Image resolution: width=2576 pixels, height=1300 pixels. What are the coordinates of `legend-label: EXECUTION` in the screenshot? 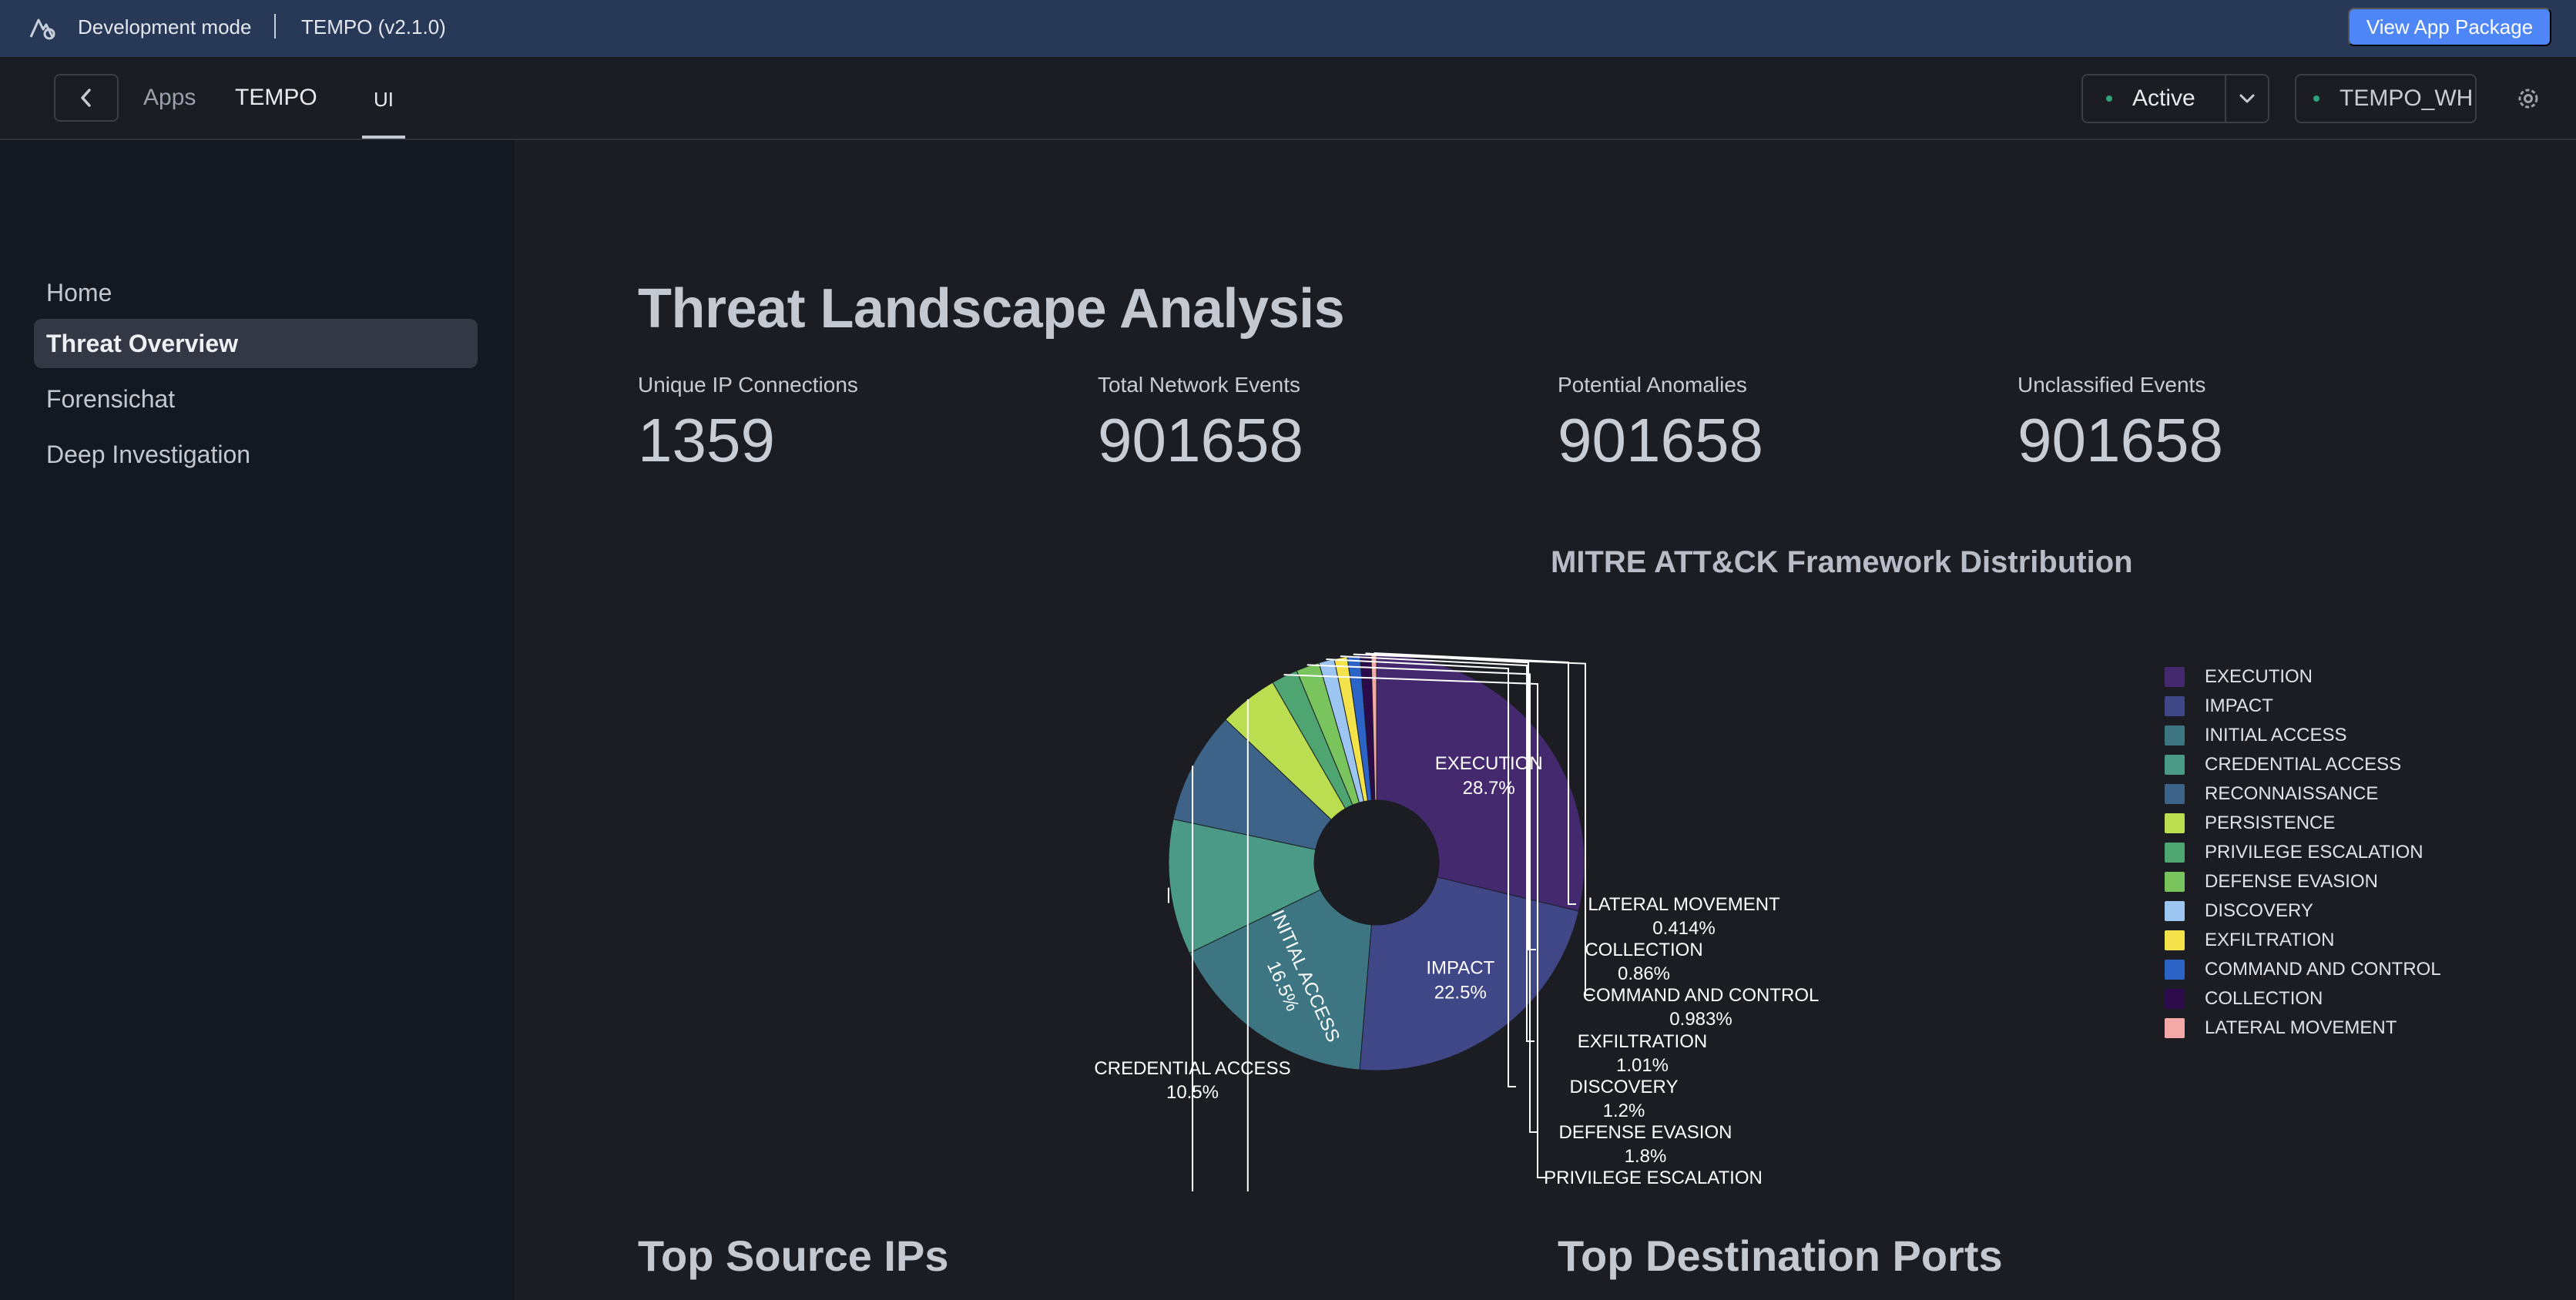 It's located at (2259, 676).